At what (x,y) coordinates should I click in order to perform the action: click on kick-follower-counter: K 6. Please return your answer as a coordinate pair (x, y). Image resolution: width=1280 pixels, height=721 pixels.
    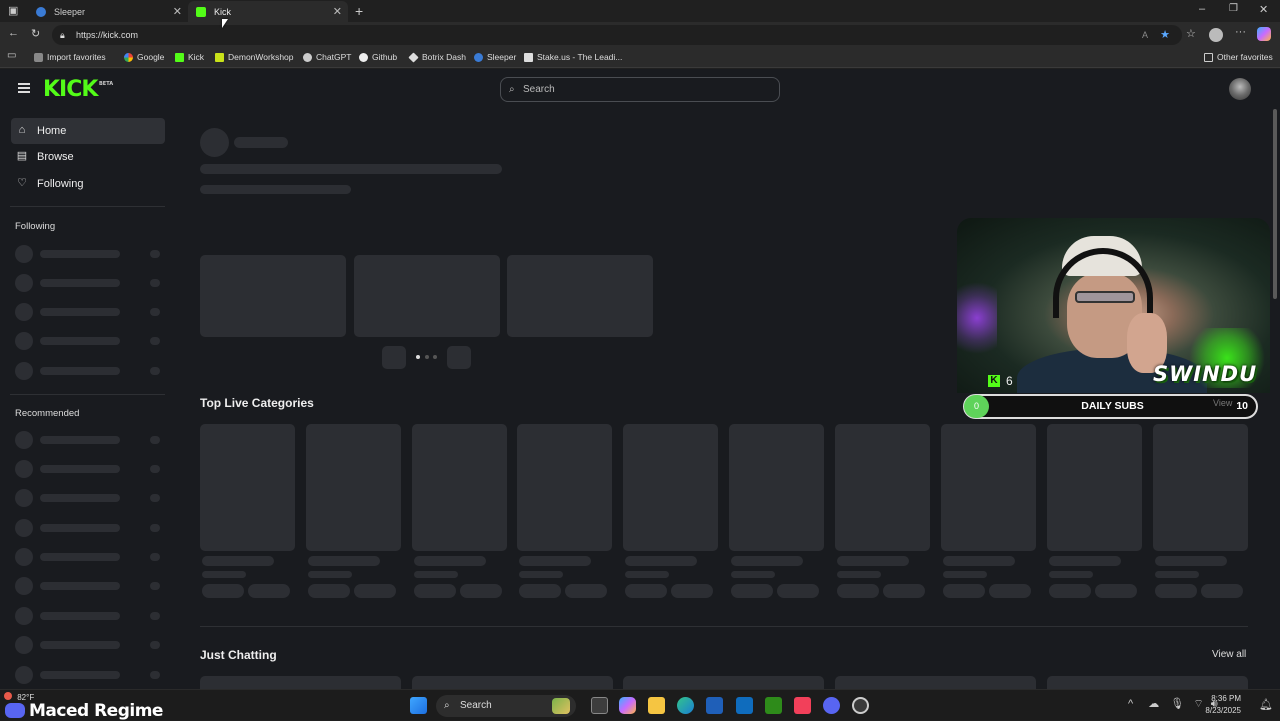
    Looking at the image, I should click on (1000, 381).